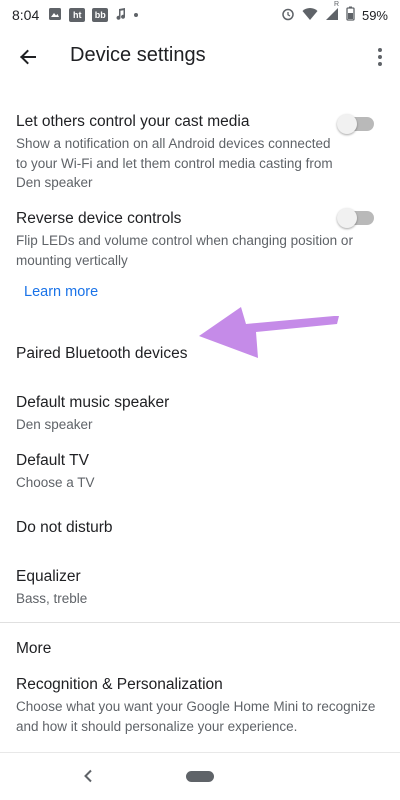 This screenshot has height=800, width=400. I want to click on equalizer-item: Equalizer Bass, treble, so click(200, 588).